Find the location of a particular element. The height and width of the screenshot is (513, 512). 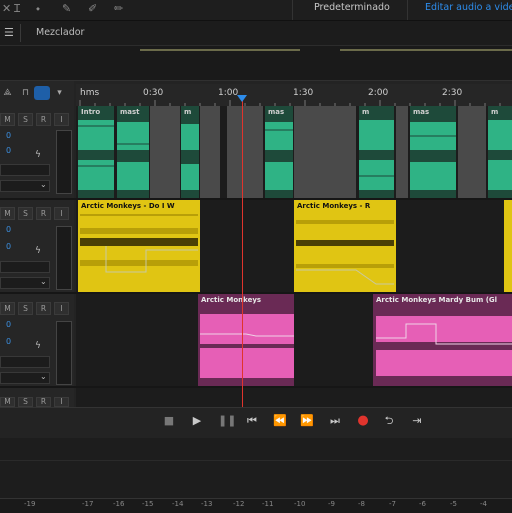

db-tick: -8 is located at coordinates (361, 504).